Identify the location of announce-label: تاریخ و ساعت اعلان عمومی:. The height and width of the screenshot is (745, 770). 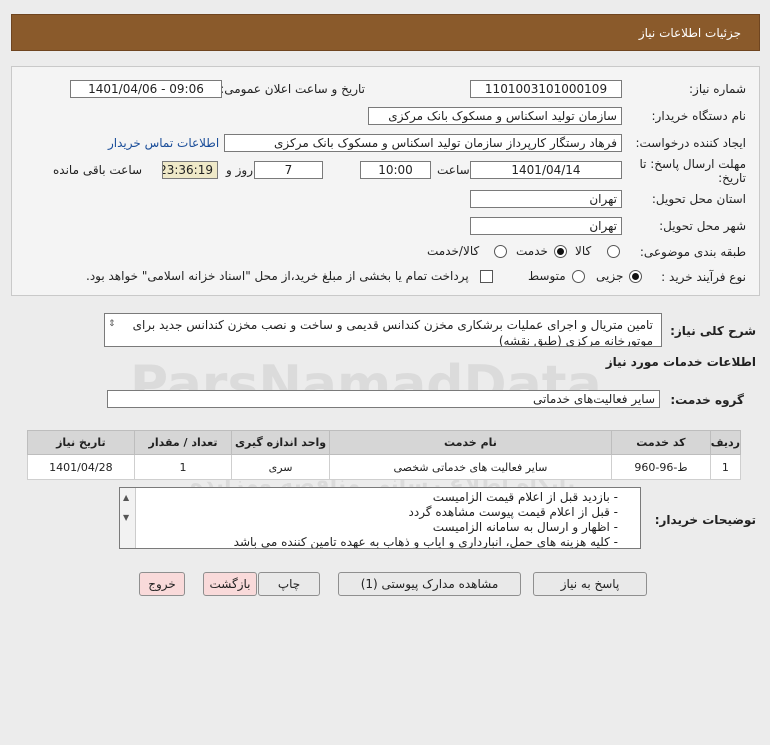
(292, 89).